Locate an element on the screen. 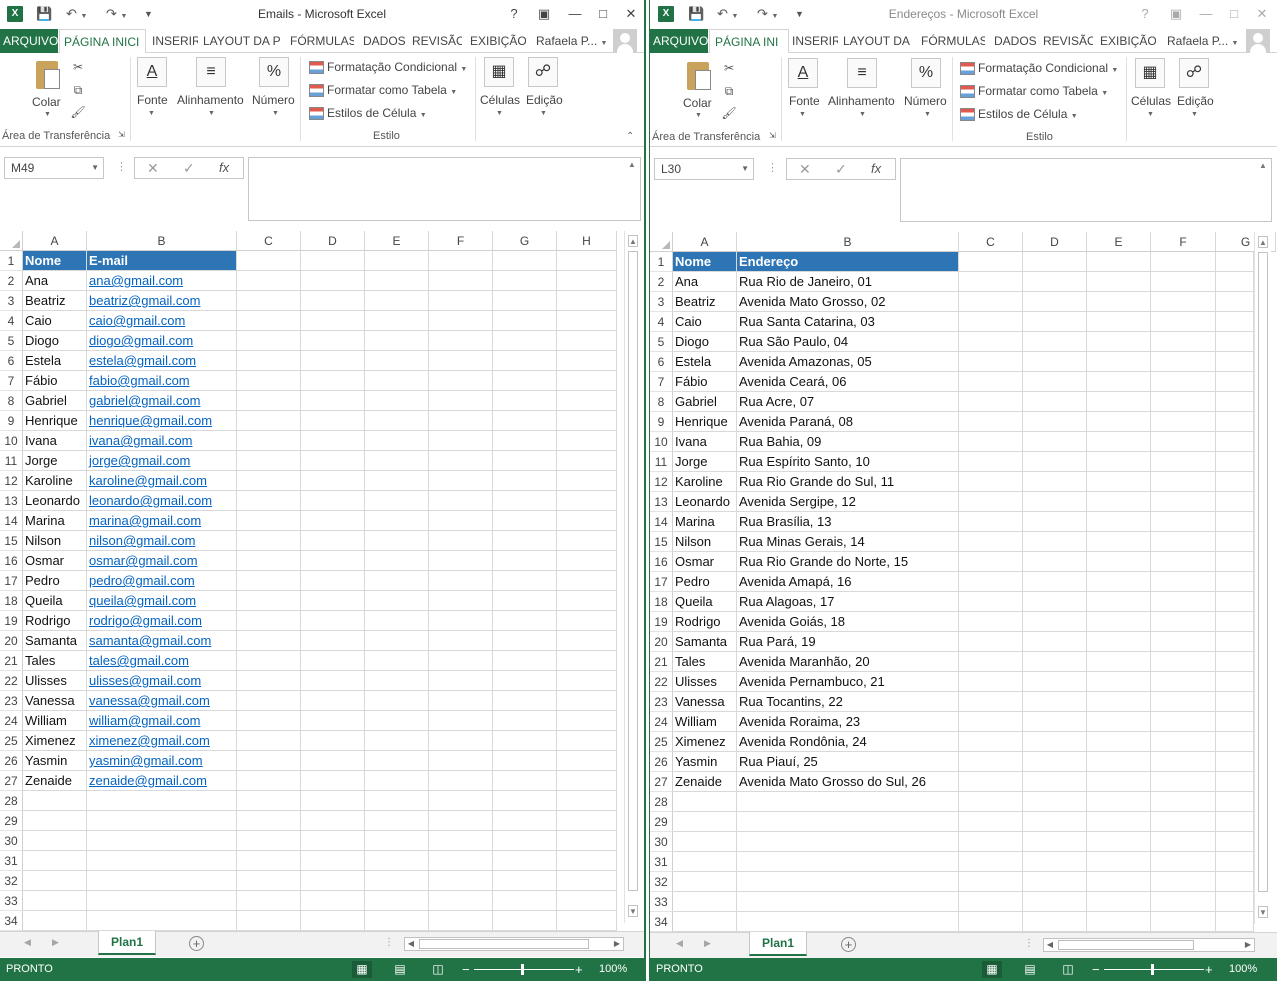 This screenshot has width=1277, height=981. email-link: beatriz@gmail.com is located at coordinates (162, 301).